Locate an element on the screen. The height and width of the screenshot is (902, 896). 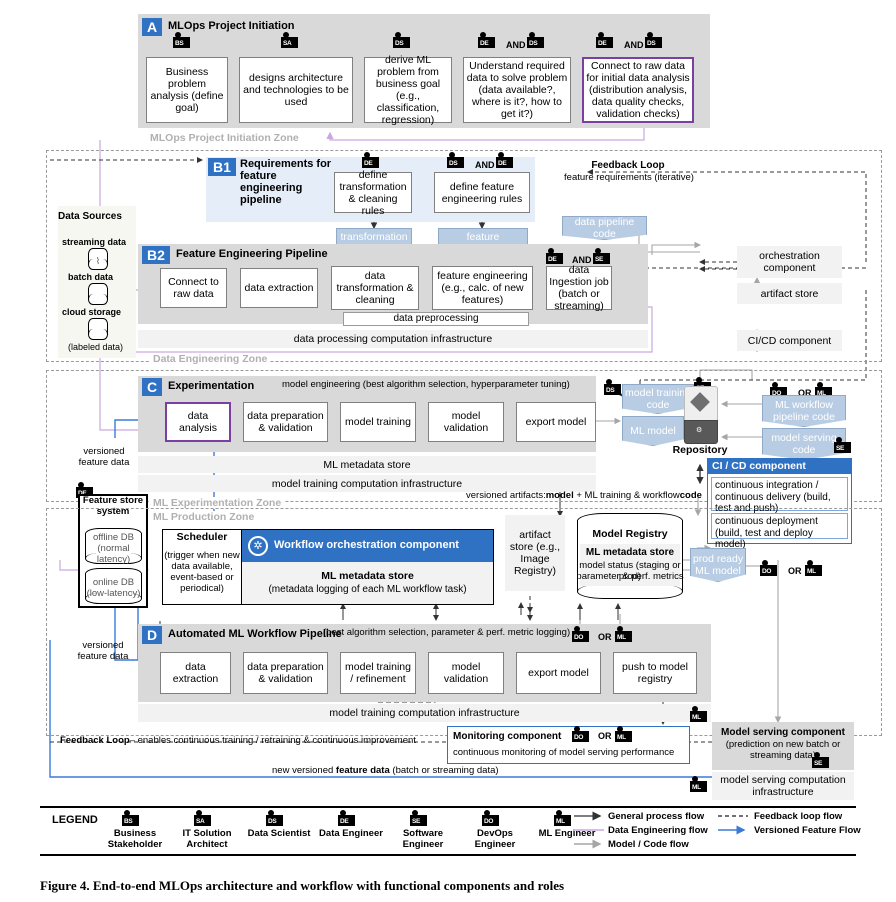
box-export-model-d: export model is located at coordinates (558, 673).